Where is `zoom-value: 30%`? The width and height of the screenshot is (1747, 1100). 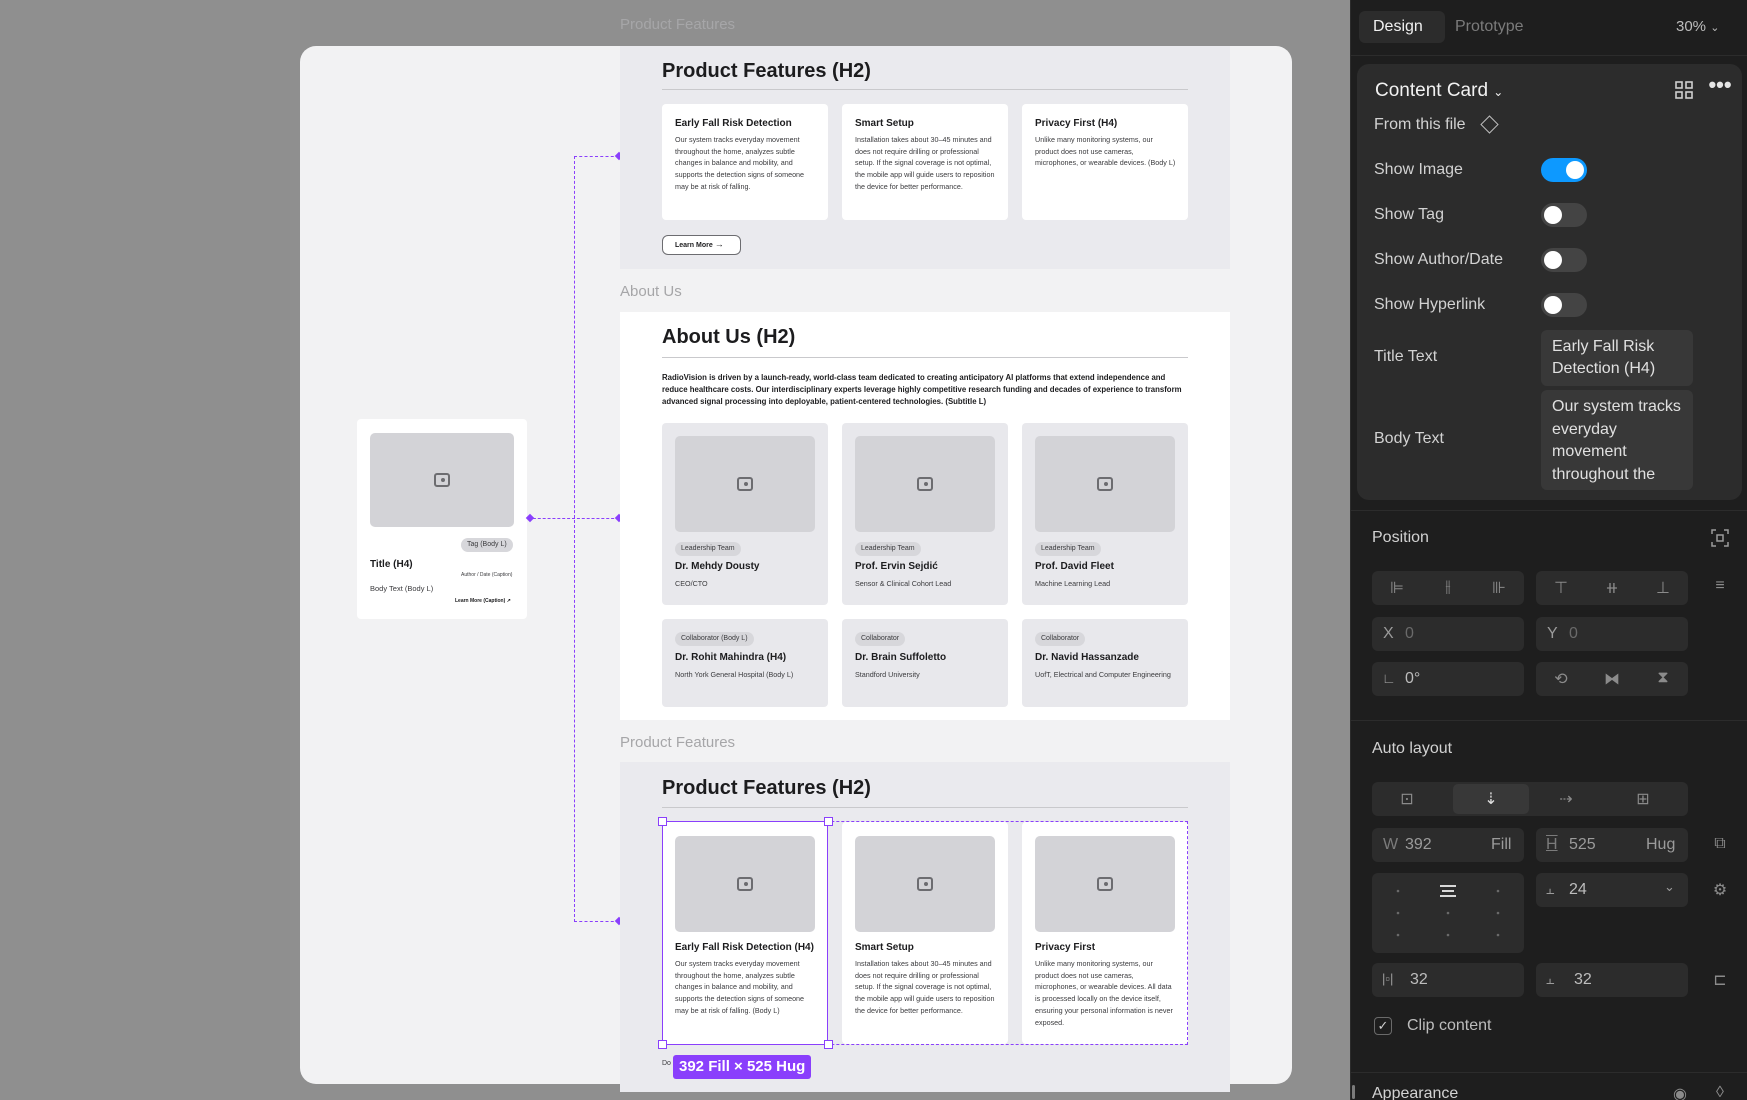
zoom-value: 30% is located at coordinates (1691, 26).